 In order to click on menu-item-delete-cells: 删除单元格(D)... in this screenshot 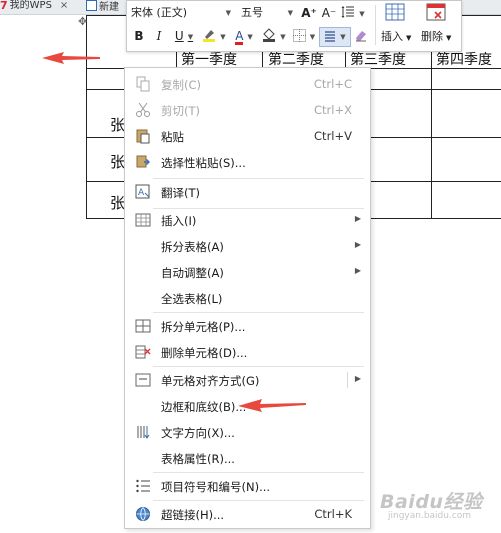, I will do `click(247, 352)`.